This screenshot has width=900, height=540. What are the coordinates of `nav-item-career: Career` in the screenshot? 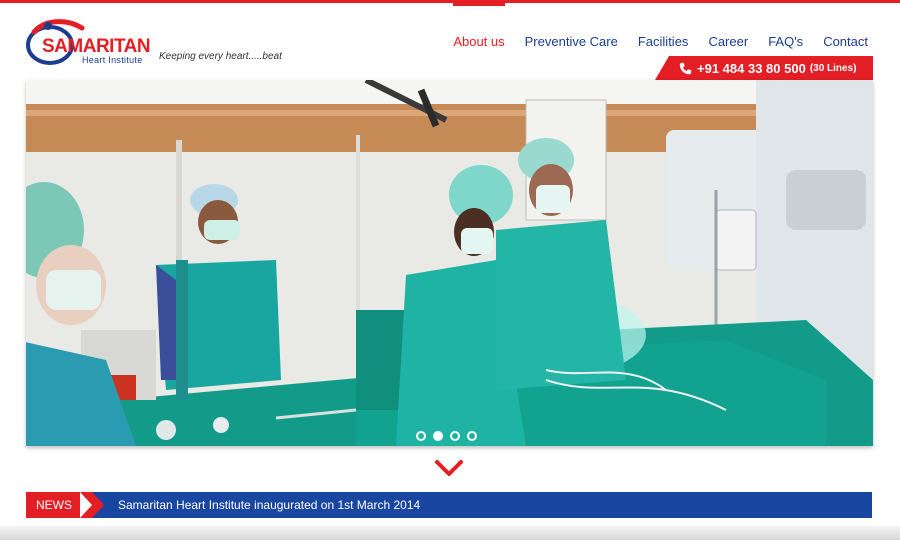 It's located at (728, 41).